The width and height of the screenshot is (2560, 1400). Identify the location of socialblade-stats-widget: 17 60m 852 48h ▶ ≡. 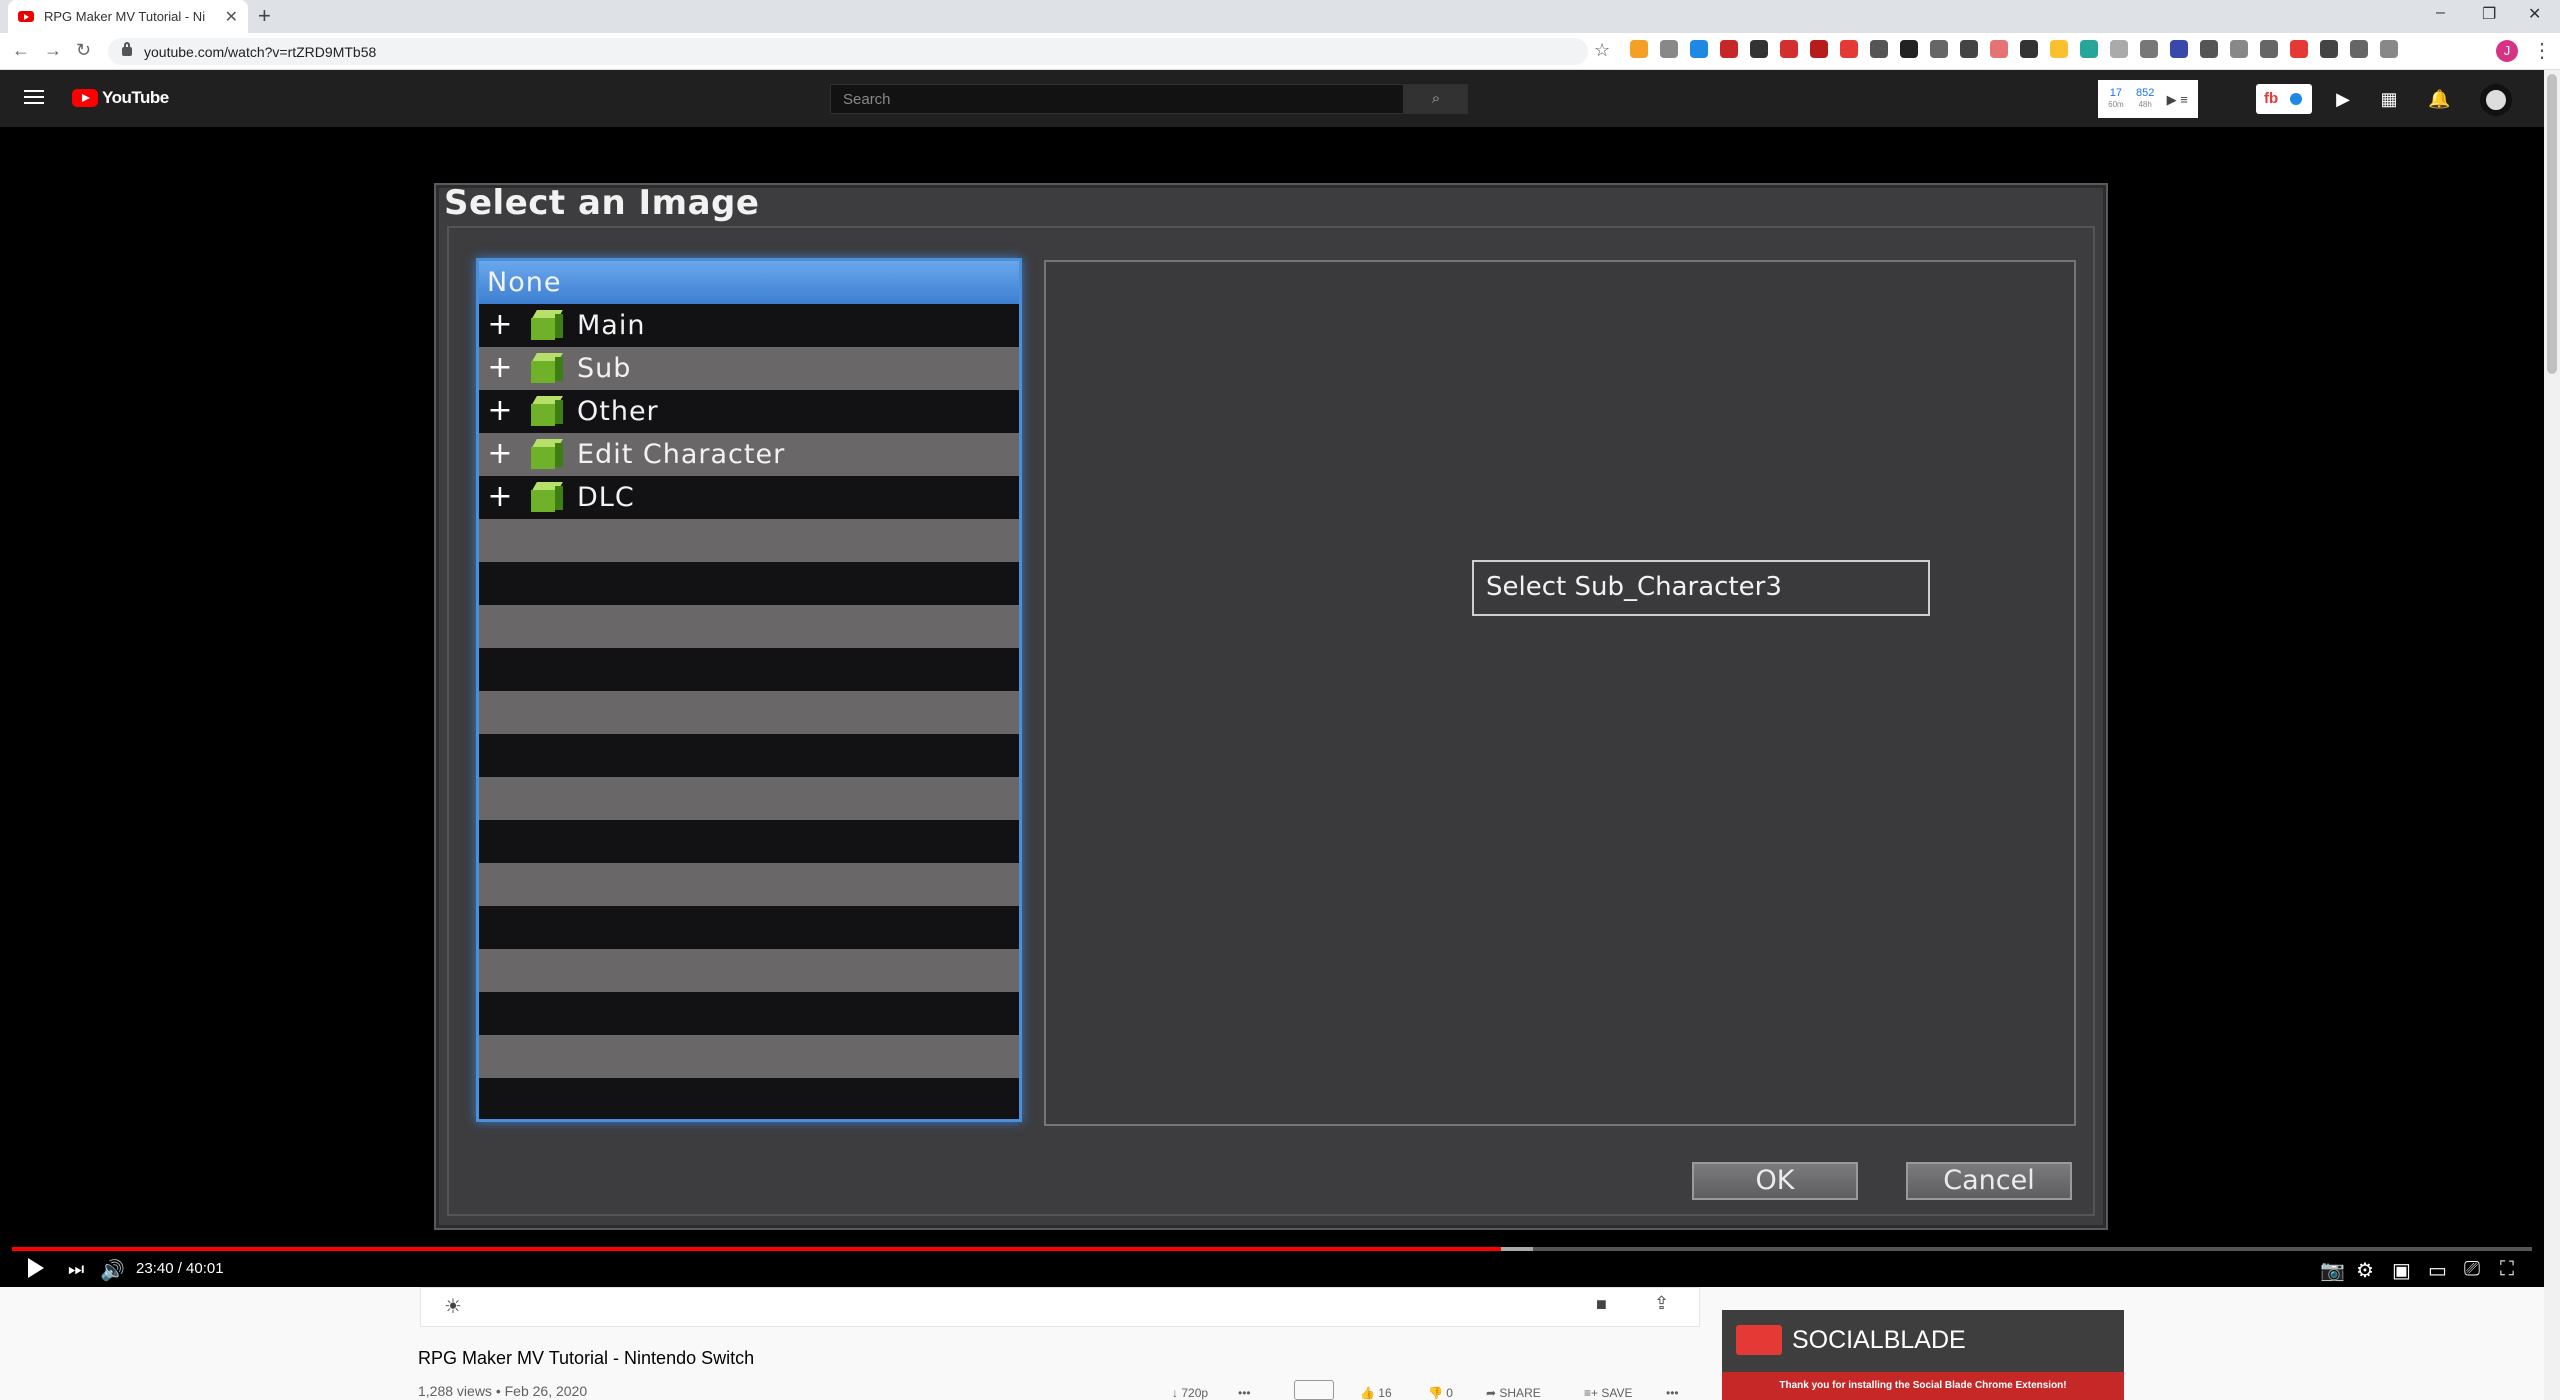
(2148, 99).